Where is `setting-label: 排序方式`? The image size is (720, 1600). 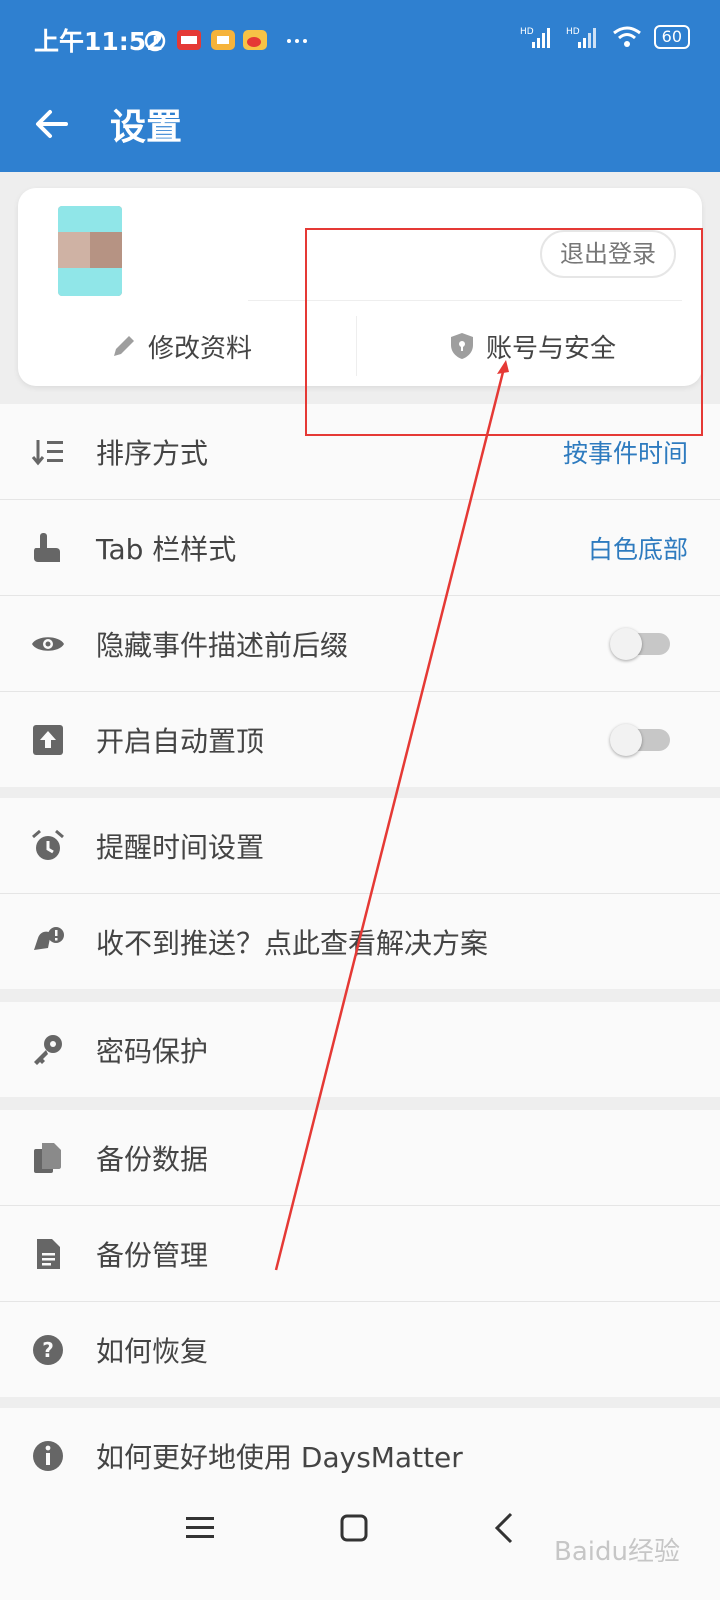 setting-label: 排序方式 is located at coordinates (152, 453).